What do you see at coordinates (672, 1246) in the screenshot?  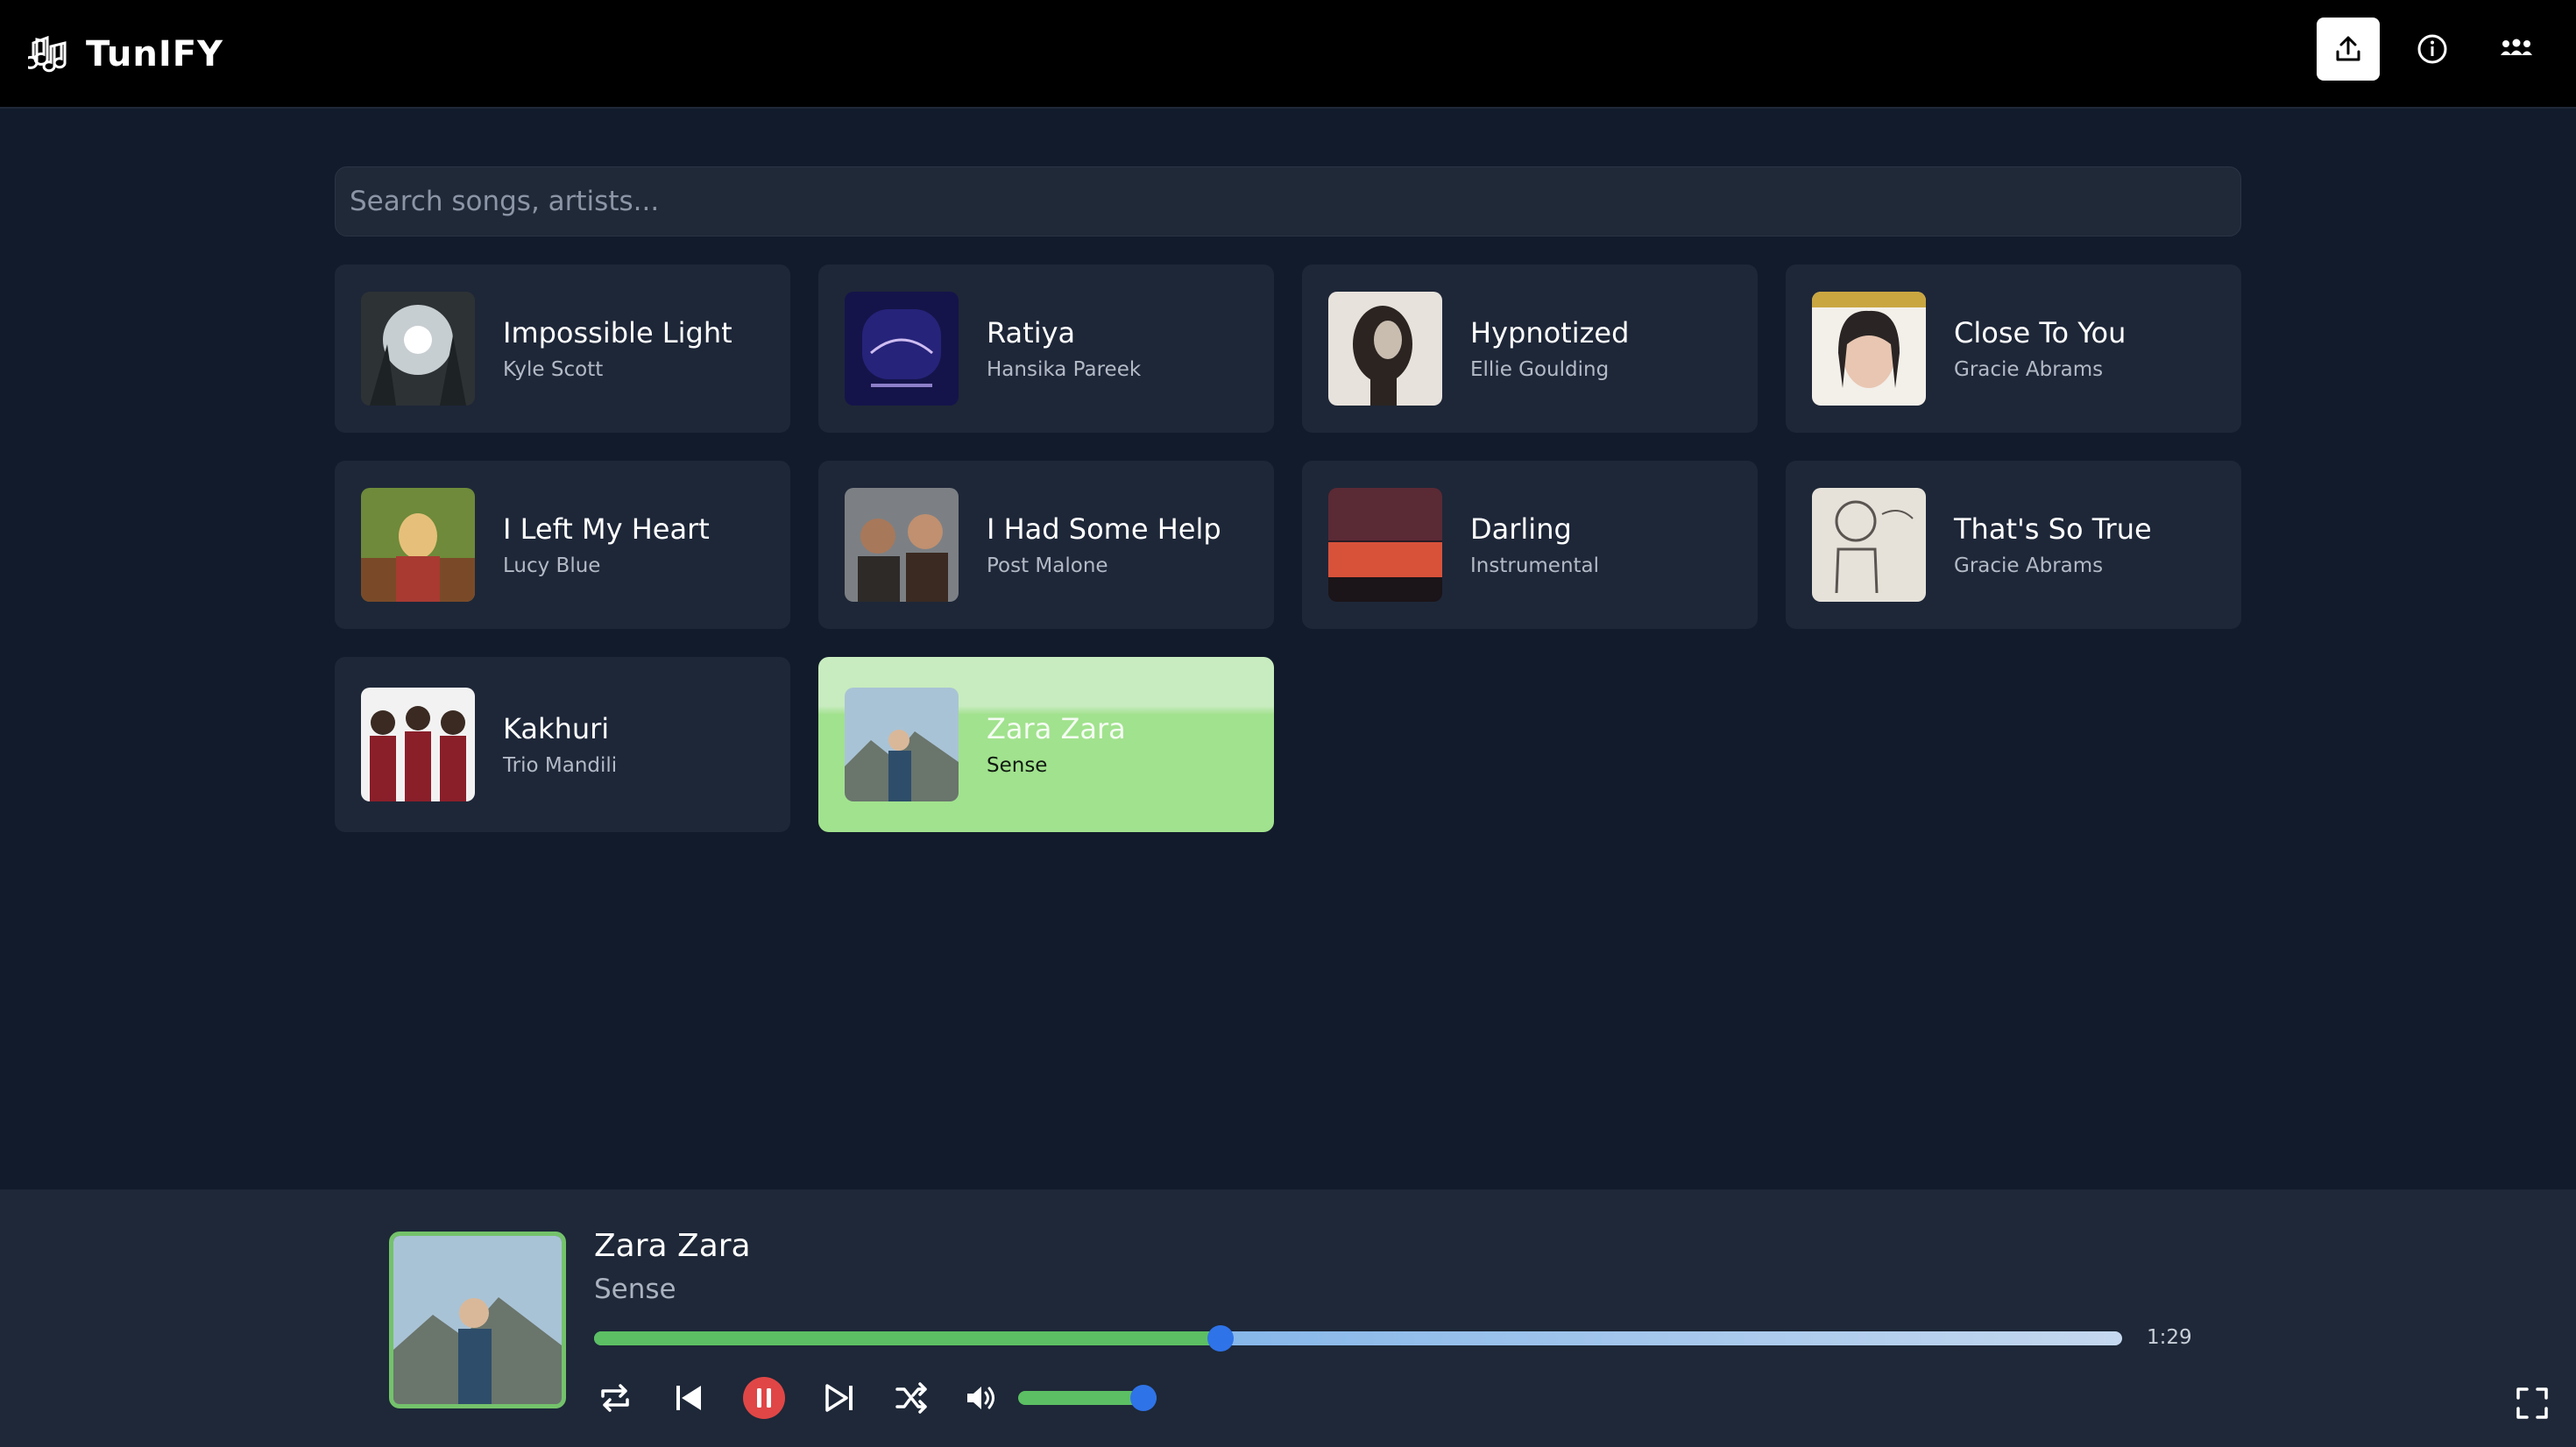 I see `now-playing-title: Zara Zara` at bounding box center [672, 1246].